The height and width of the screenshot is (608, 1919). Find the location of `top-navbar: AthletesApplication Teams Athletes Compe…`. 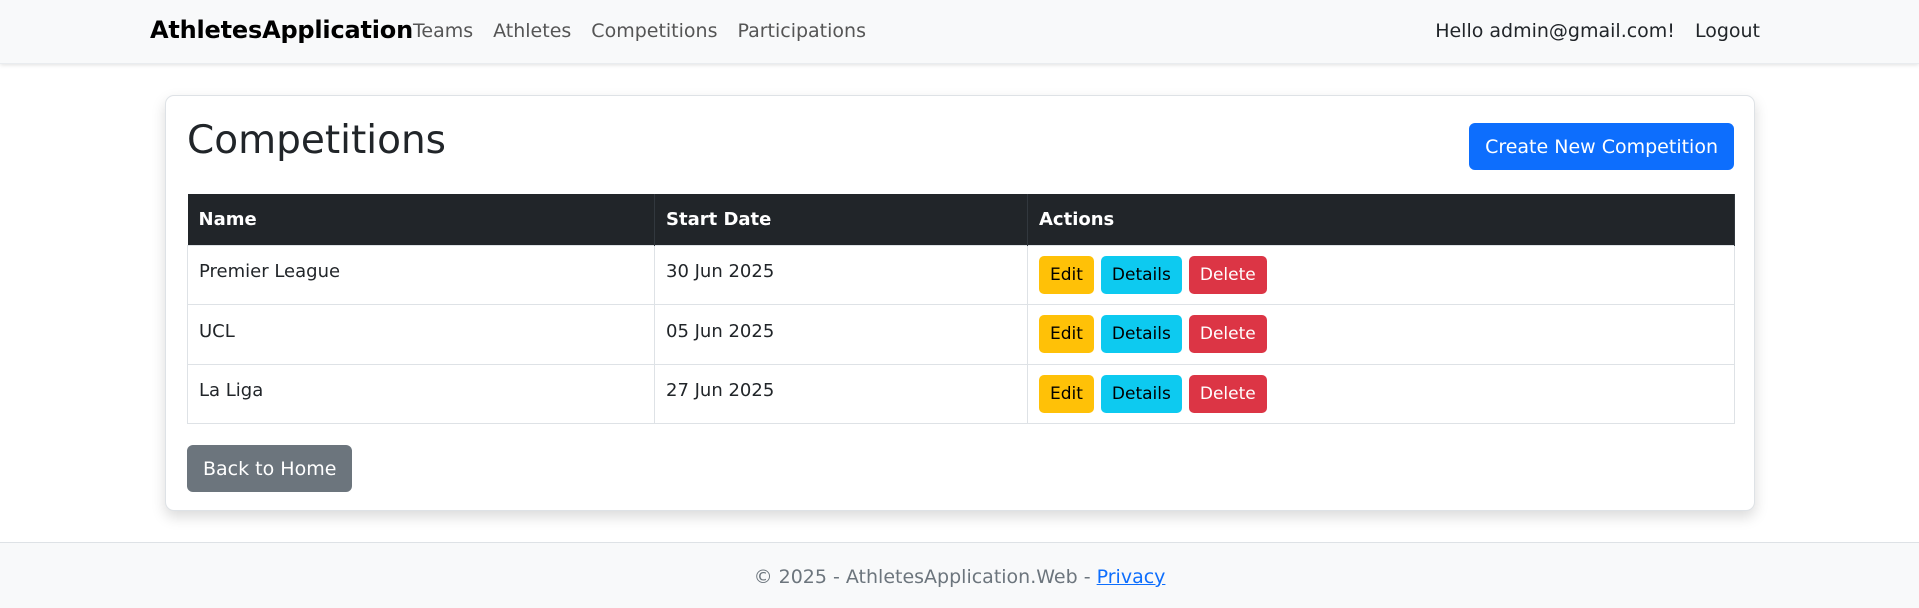

top-navbar: AthletesApplication Teams Athletes Compe… is located at coordinates (959, 32).